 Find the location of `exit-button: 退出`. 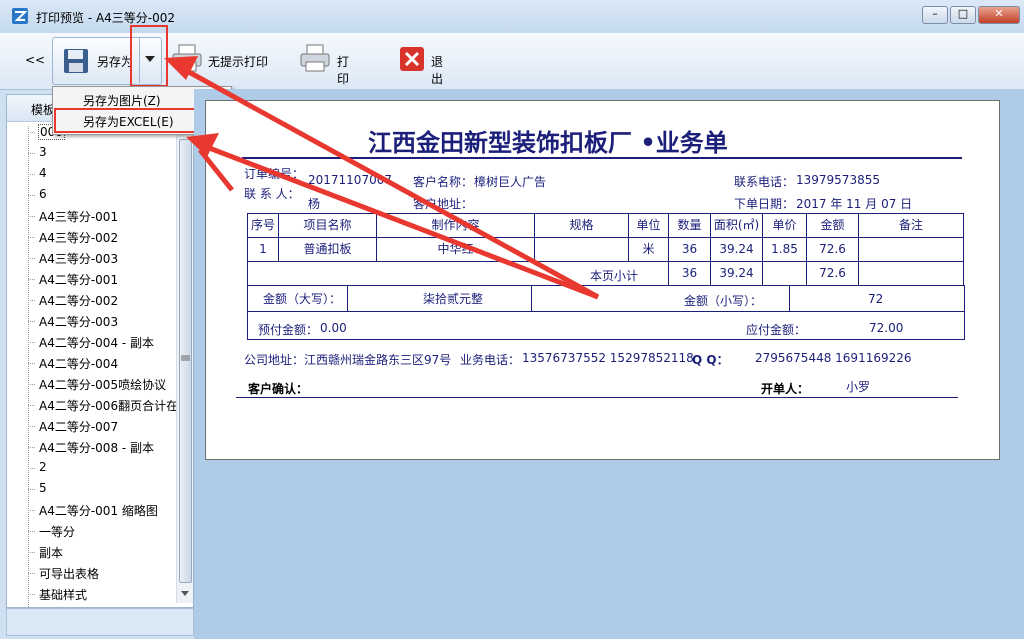

exit-button: 退出 is located at coordinates (421, 66).